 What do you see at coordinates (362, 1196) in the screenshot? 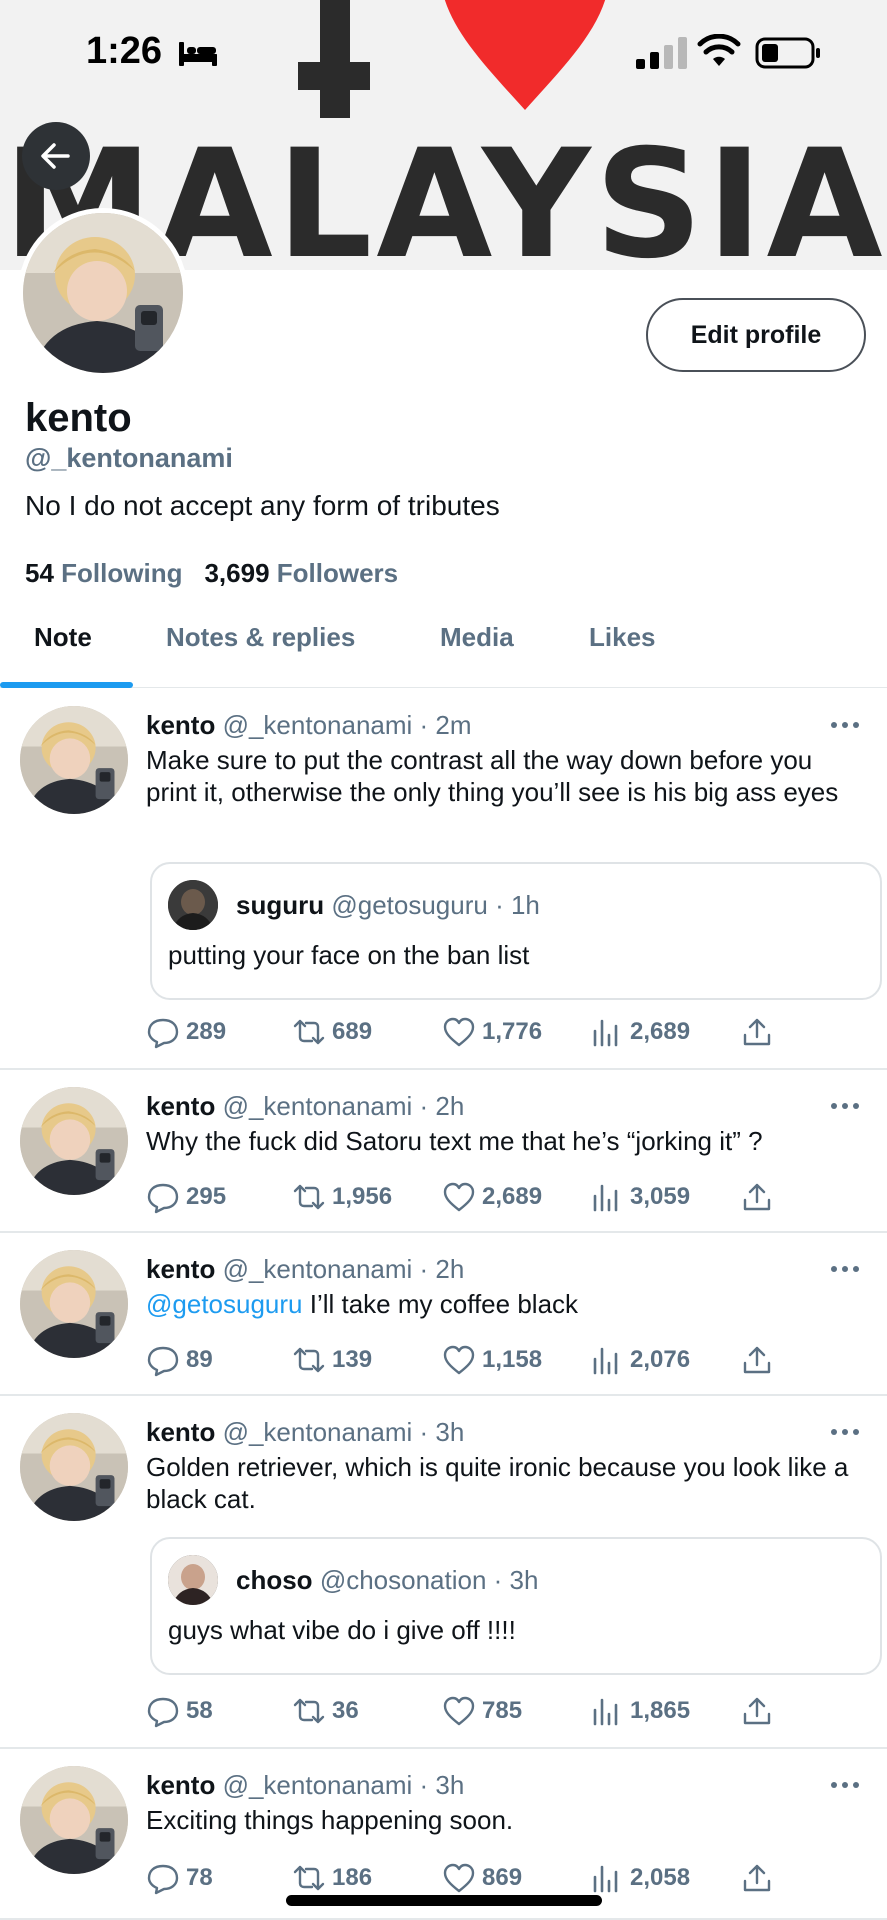
I see `retweet-count: 1,956` at bounding box center [362, 1196].